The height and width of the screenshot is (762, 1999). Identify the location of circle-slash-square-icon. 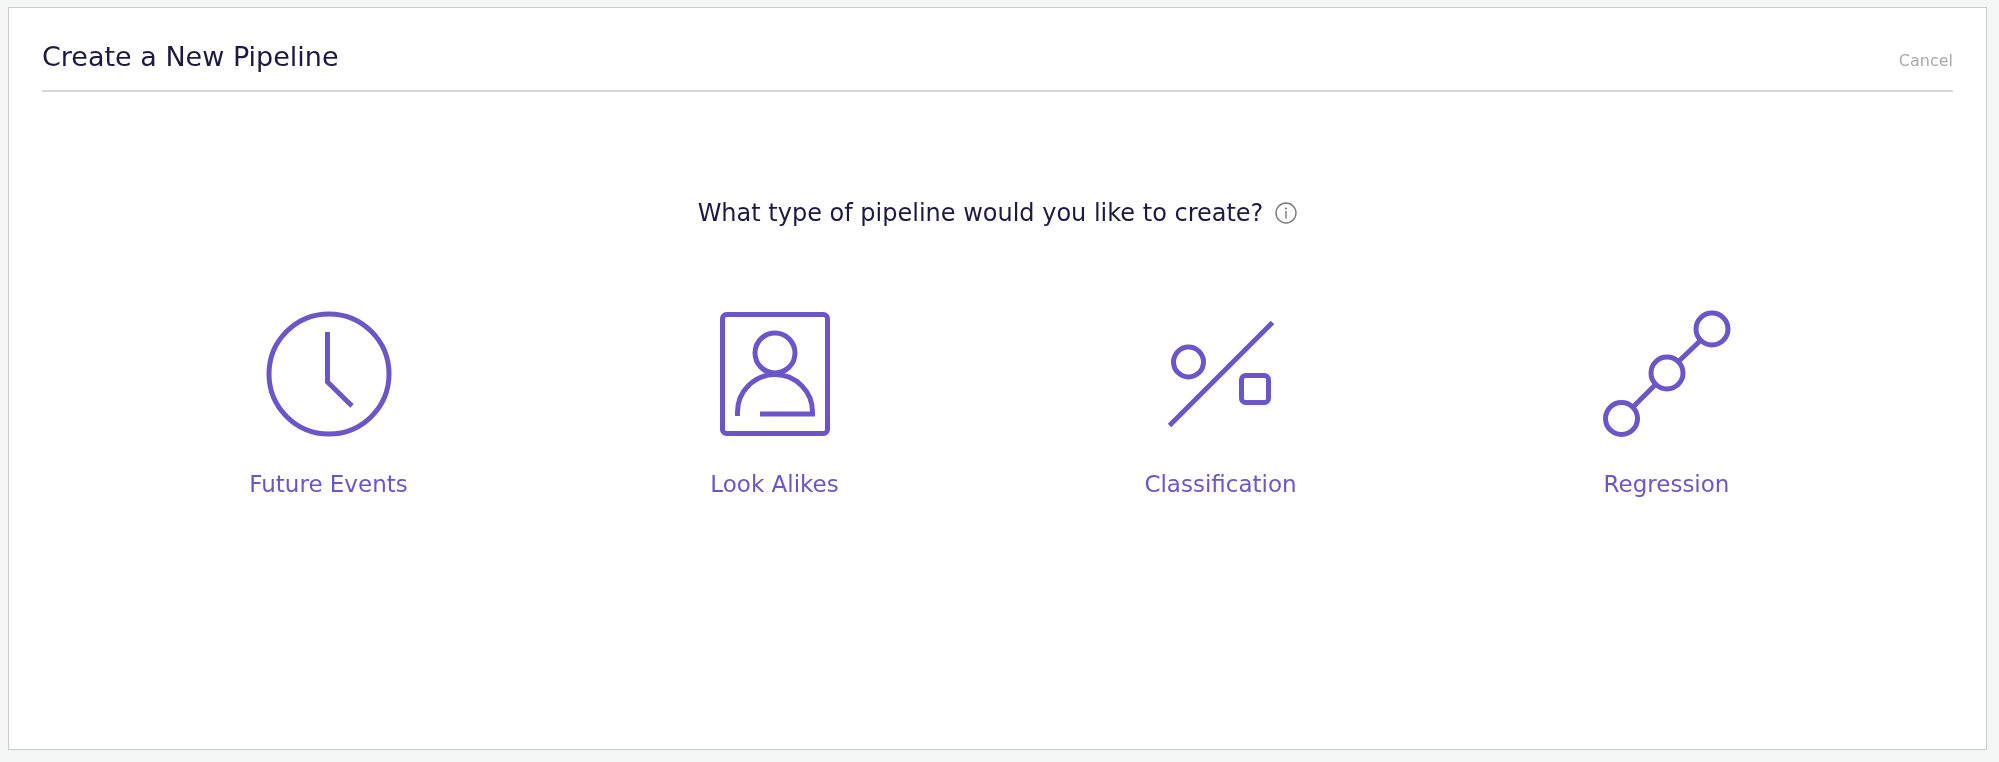
(1220, 374).